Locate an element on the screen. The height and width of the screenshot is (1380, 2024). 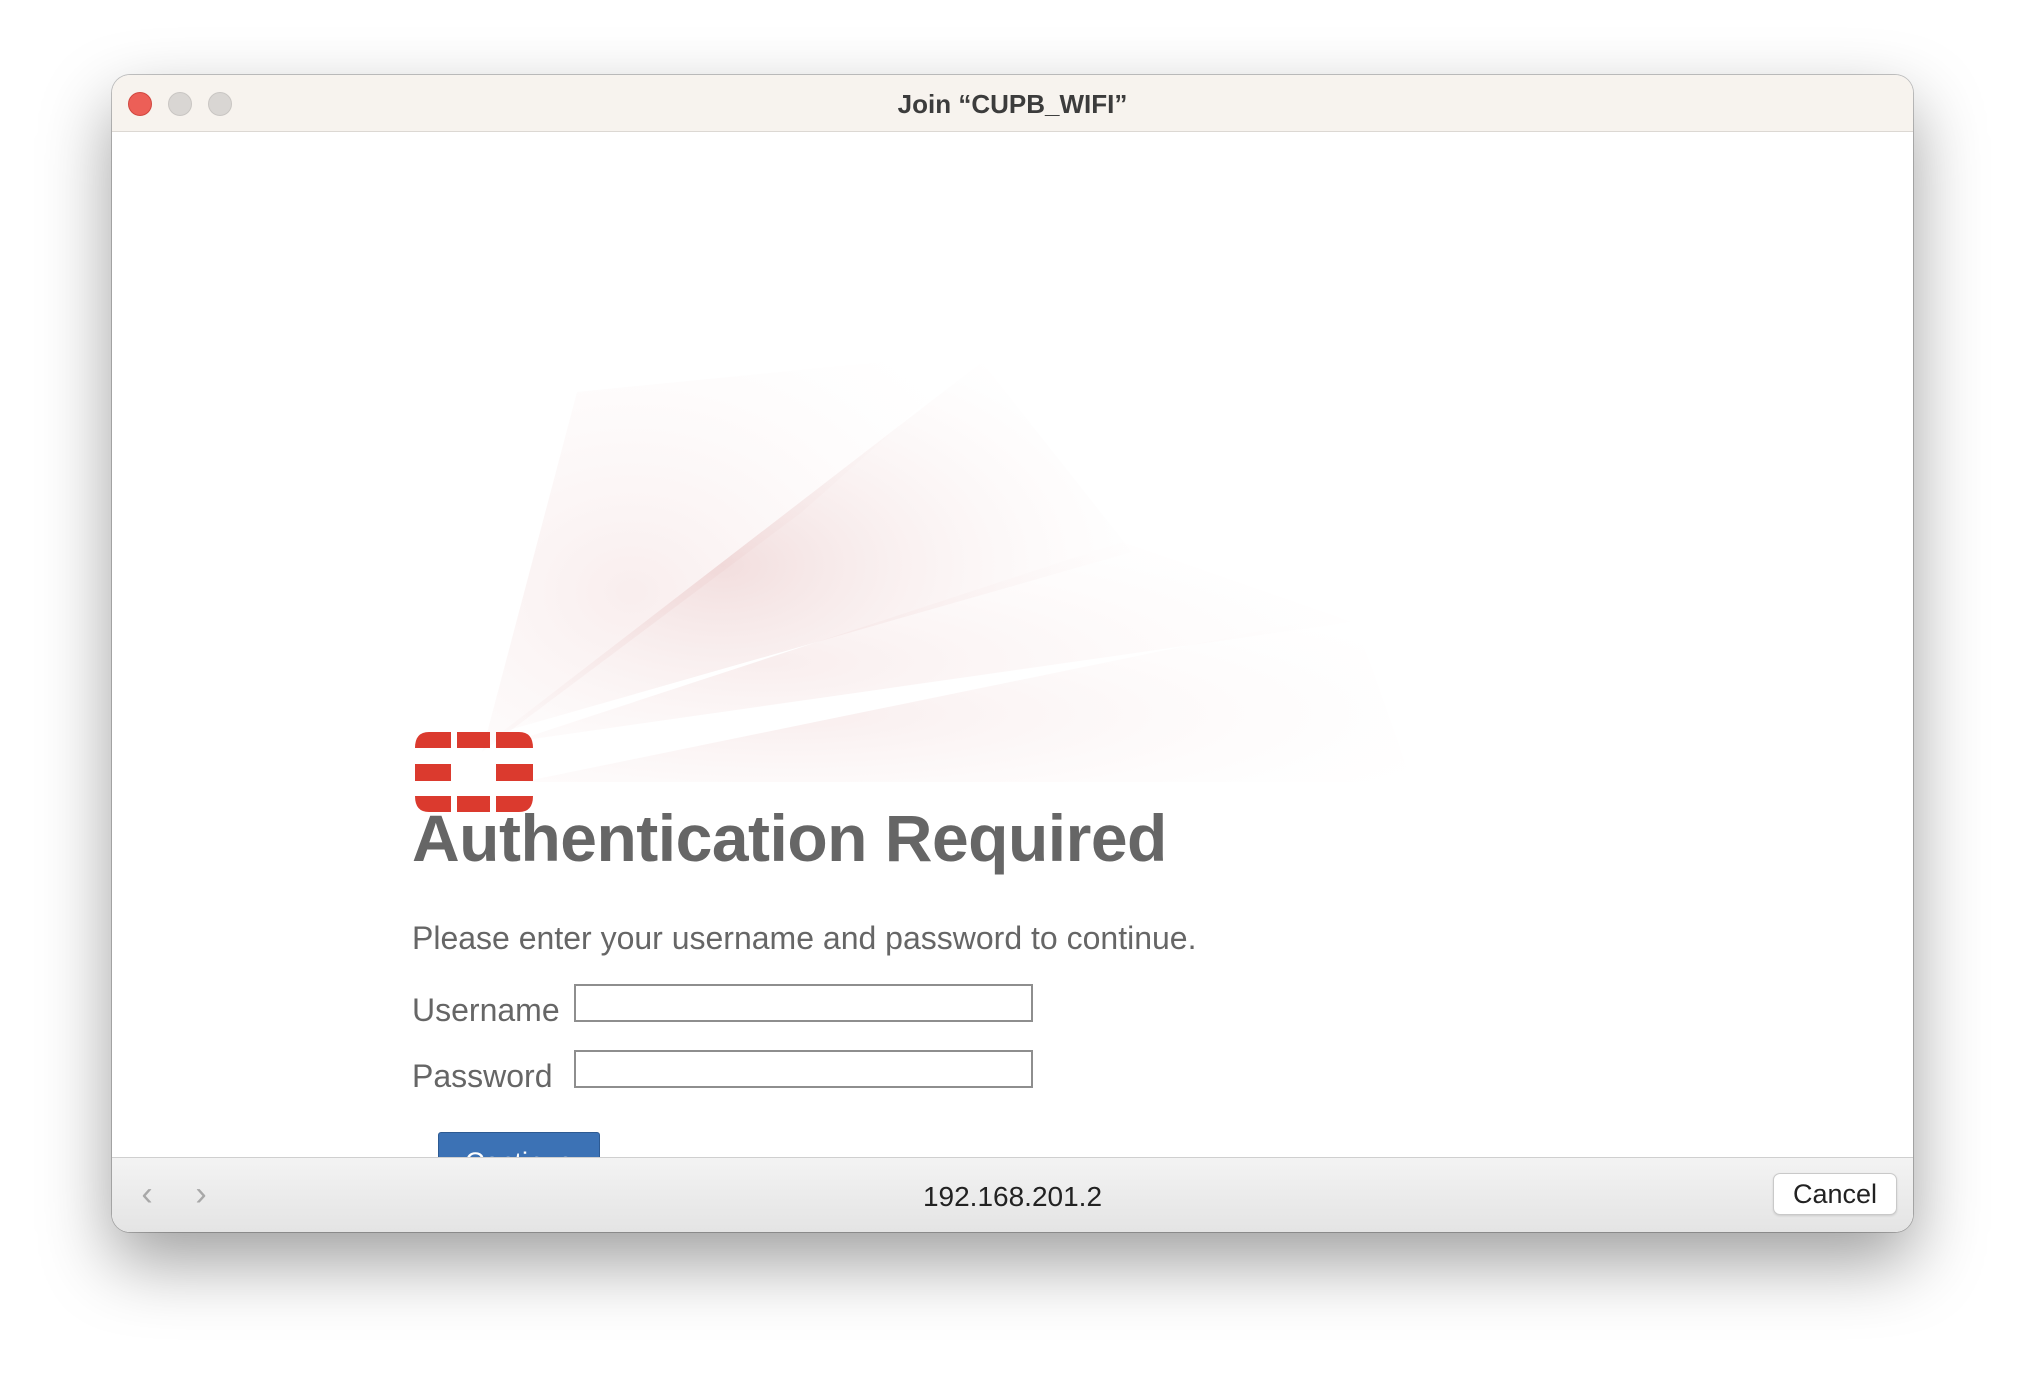
cancel-button: Cancel is located at coordinates (1835, 1194).